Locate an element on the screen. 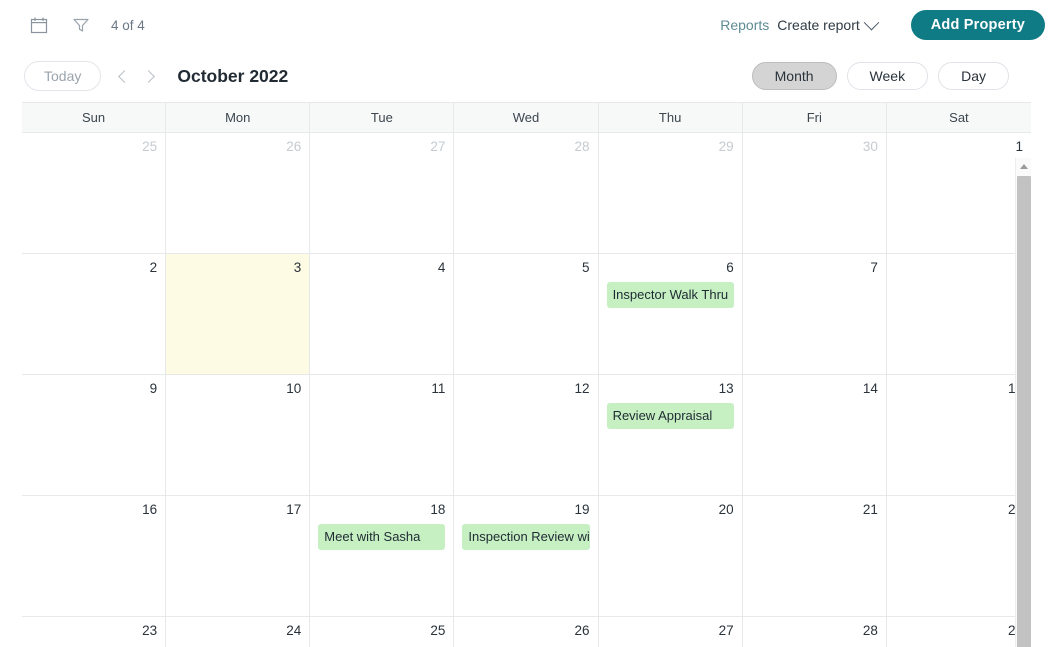 Image resolution: width=1055 pixels, height=647 pixels. day-number: 27 is located at coordinates (726, 630).